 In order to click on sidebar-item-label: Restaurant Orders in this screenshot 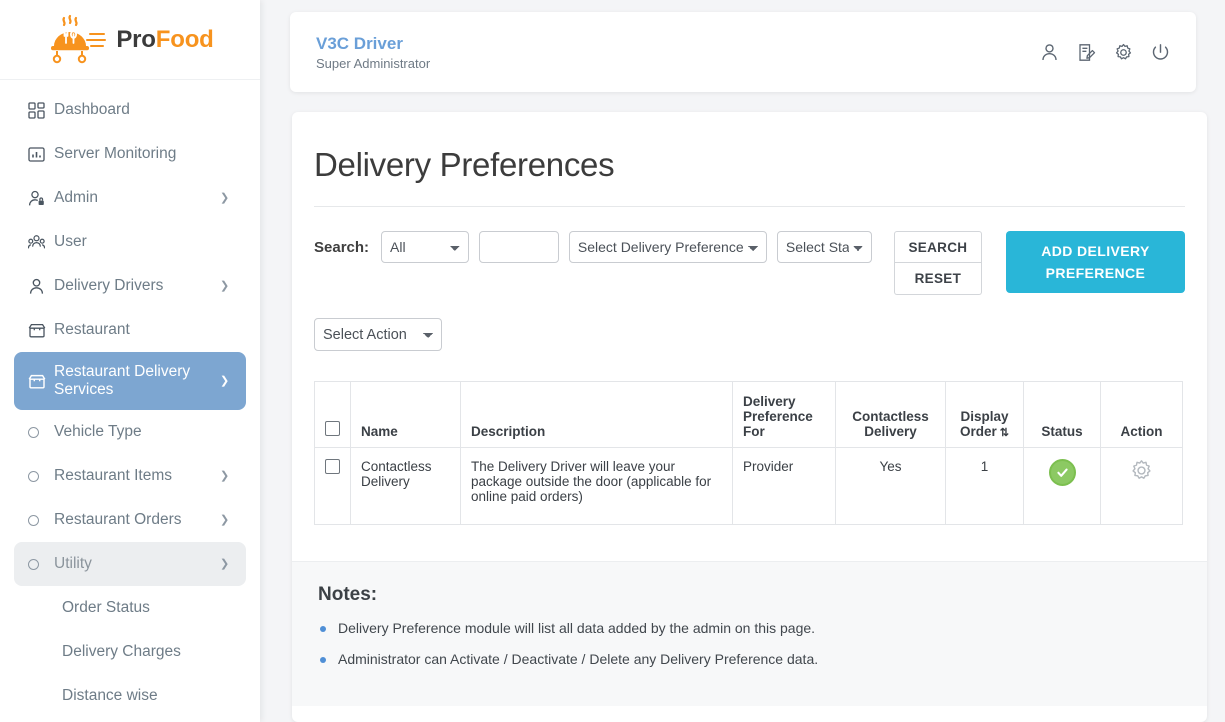, I will do `click(118, 520)`.